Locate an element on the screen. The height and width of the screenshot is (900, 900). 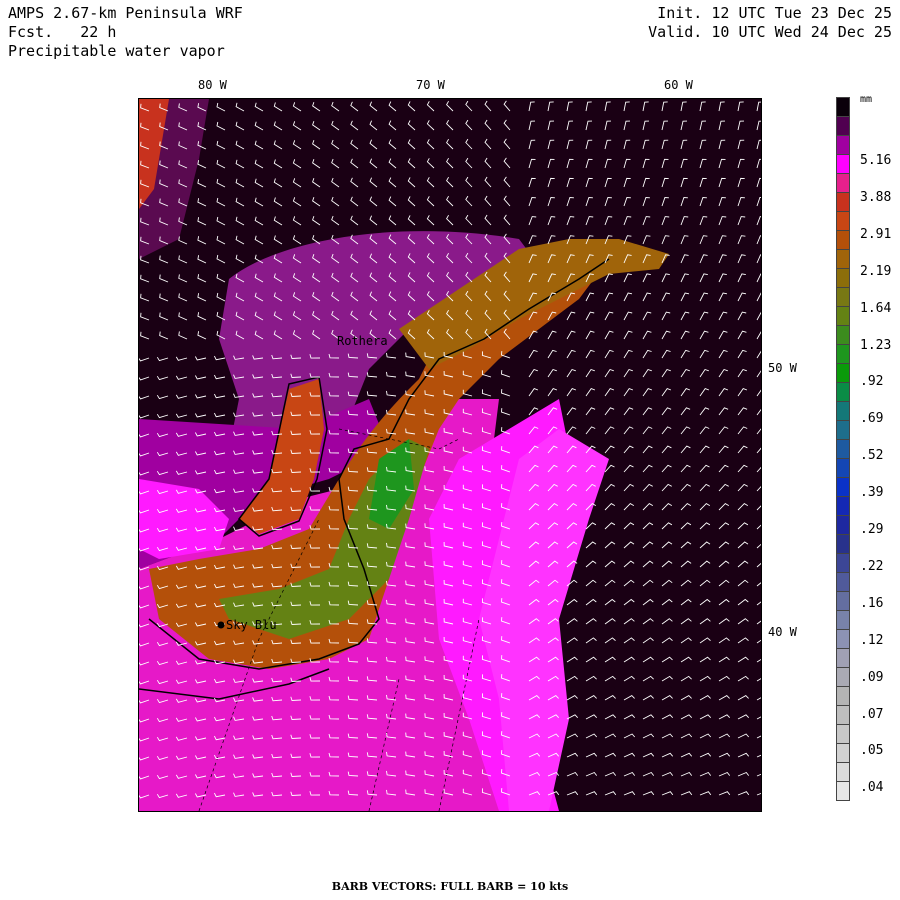
forecast-value: 22 h is located at coordinates (98, 32).